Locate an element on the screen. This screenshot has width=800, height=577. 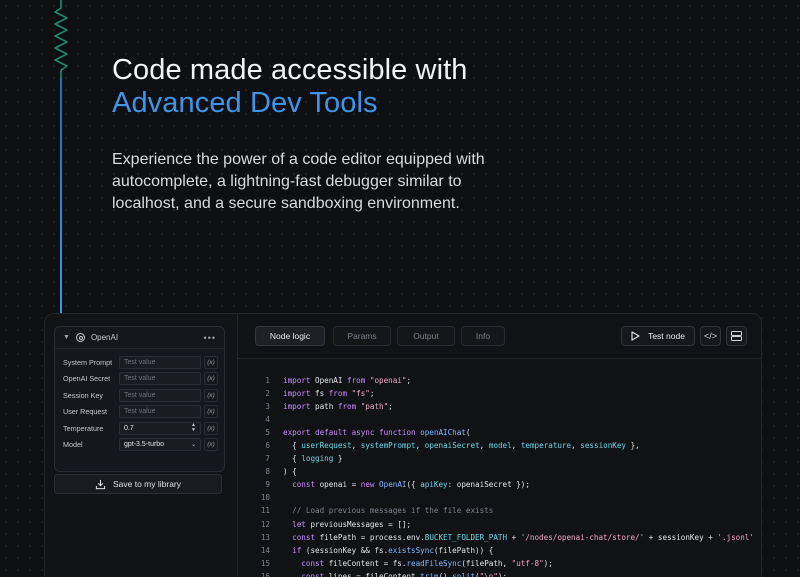
code-token: "openai" is located at coordinates (388, 380).